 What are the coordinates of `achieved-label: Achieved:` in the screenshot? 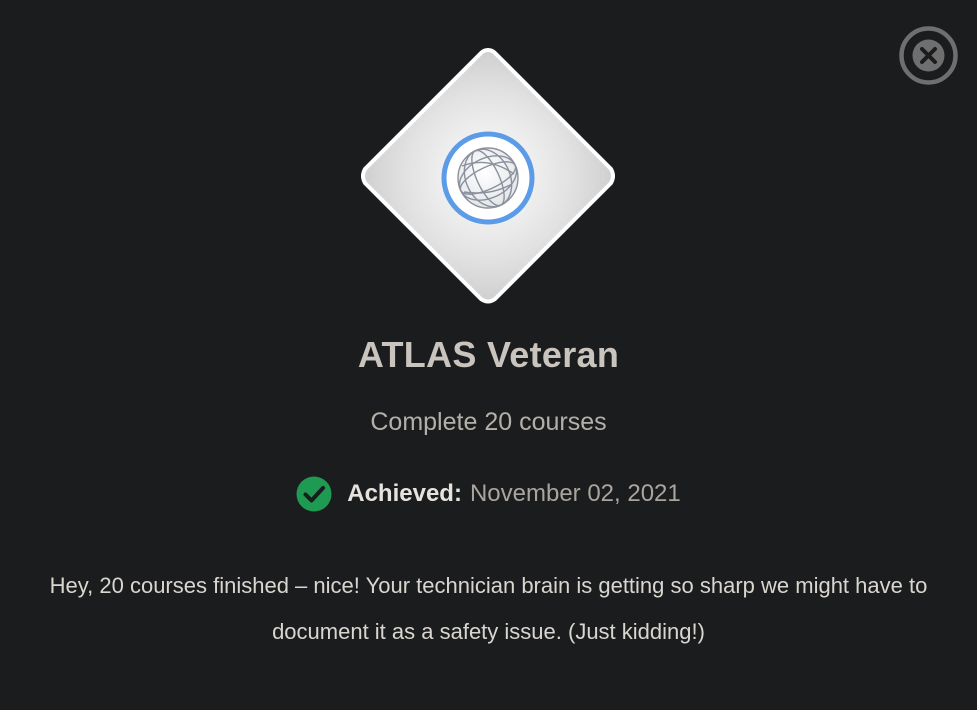 It's located at (404, 493).